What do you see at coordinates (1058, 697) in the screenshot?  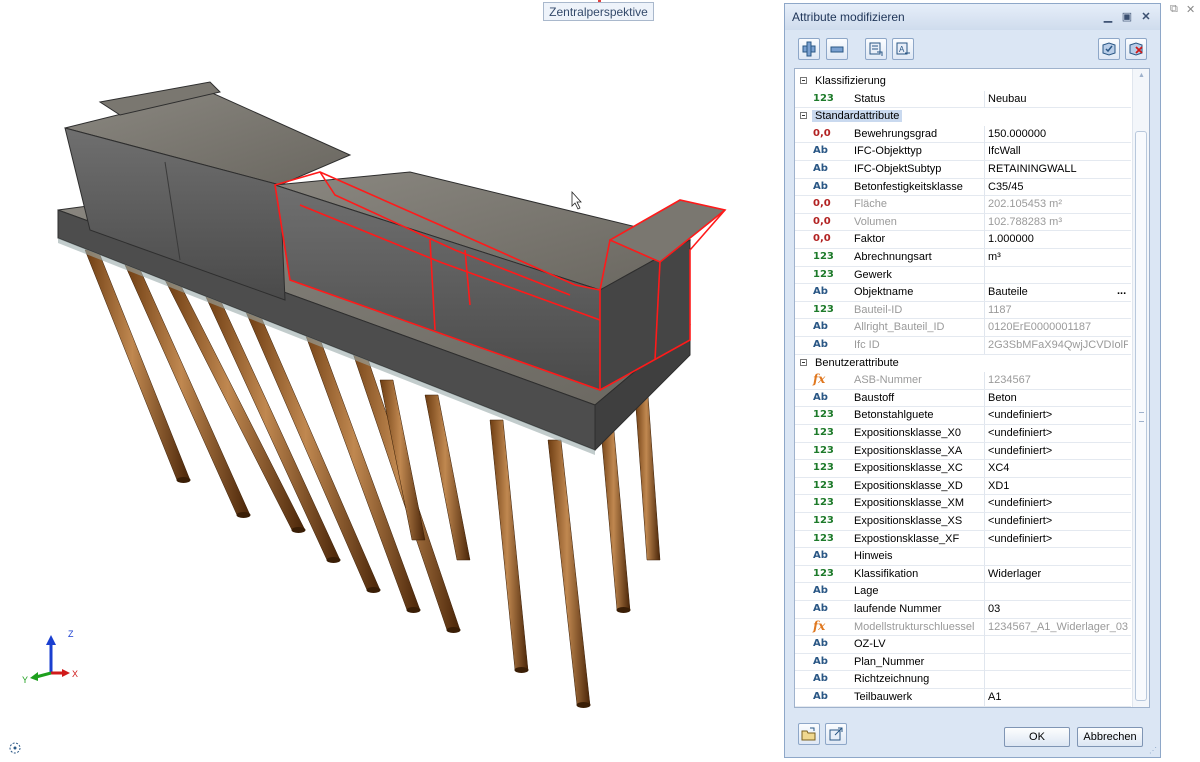 I see `attribute-value: A1` at bounding box center [1058, 697].